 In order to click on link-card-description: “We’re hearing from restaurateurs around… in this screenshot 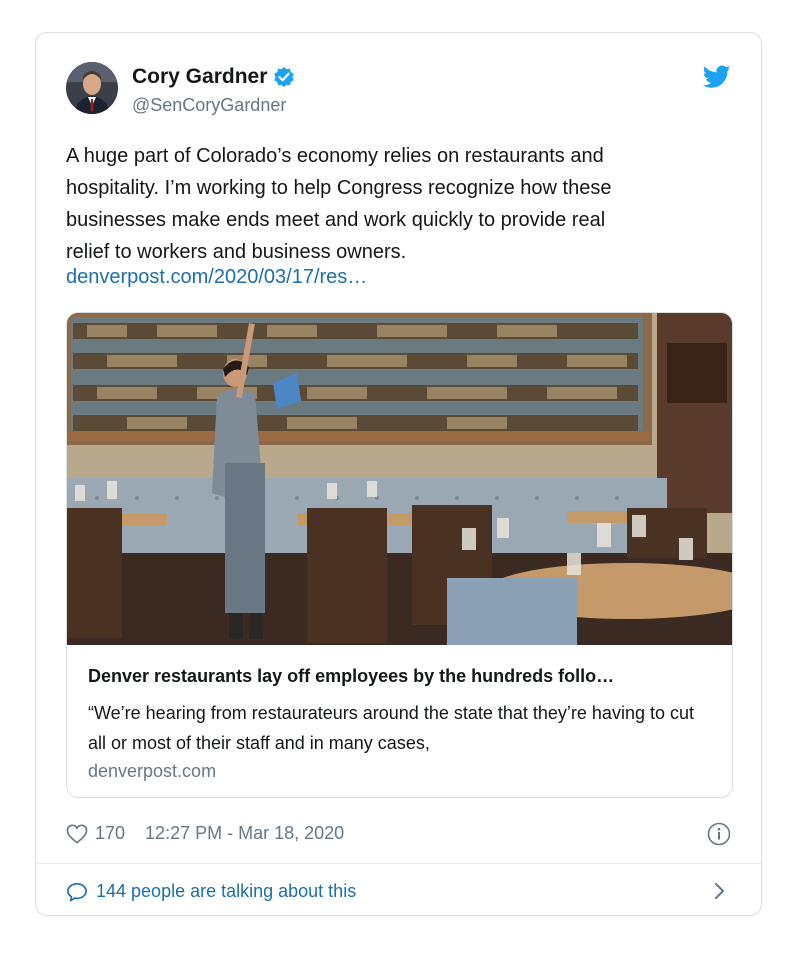, I will do `click(391, 728)`.